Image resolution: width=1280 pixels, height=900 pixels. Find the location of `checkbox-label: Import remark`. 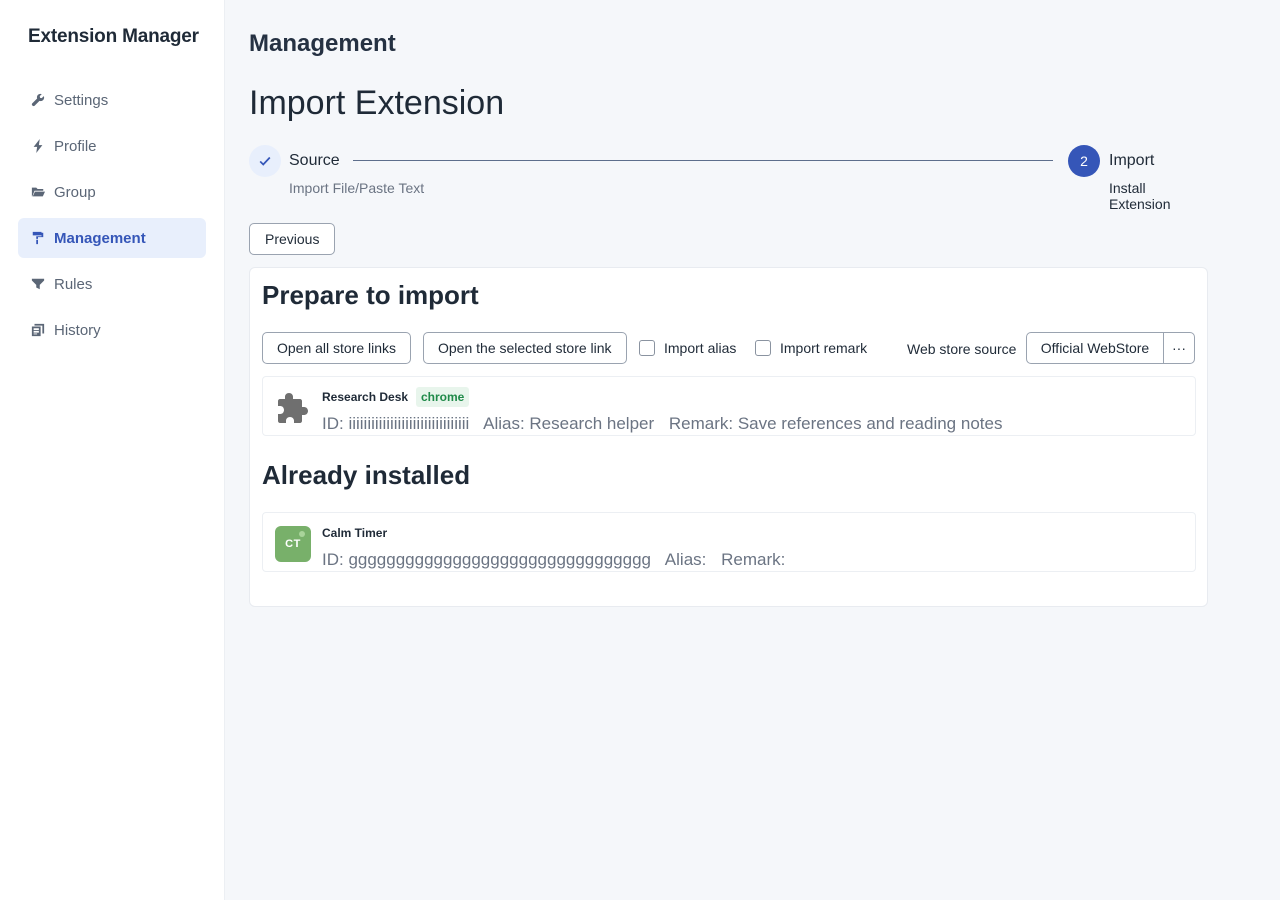

checkbox-label: Import remark is located at coordinates (824, 348).